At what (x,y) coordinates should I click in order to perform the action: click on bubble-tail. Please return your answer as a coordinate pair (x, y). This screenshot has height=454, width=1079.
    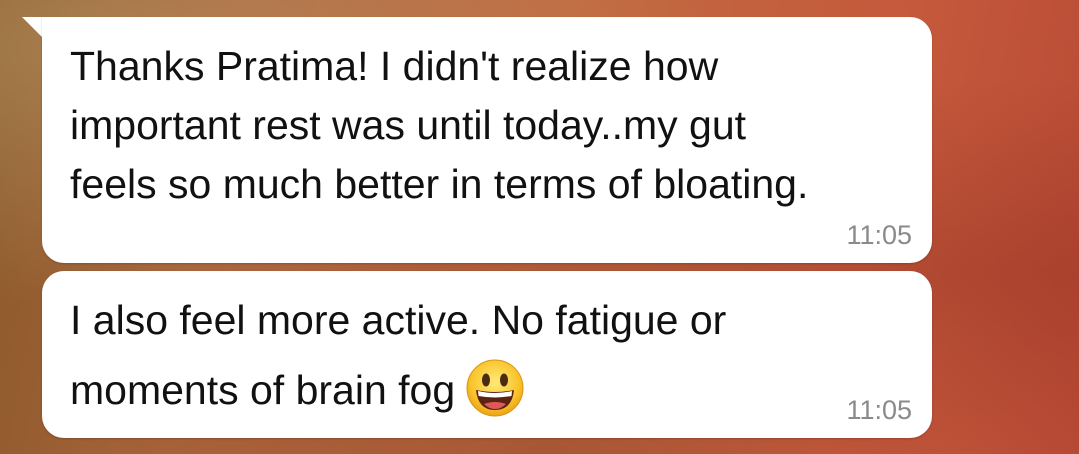
    Looking at the image, I should click on (33, 28).